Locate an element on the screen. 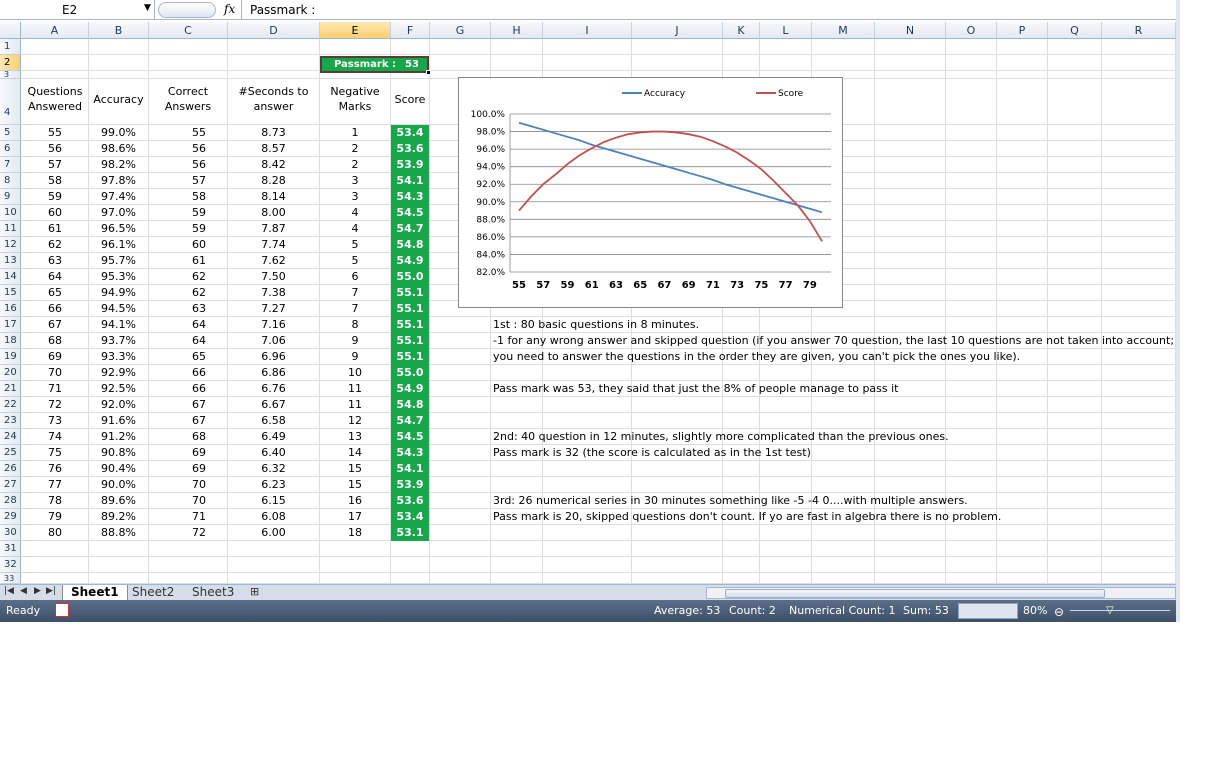  tab-sheet1: Sheet1 is located at coordinates (95, 593).